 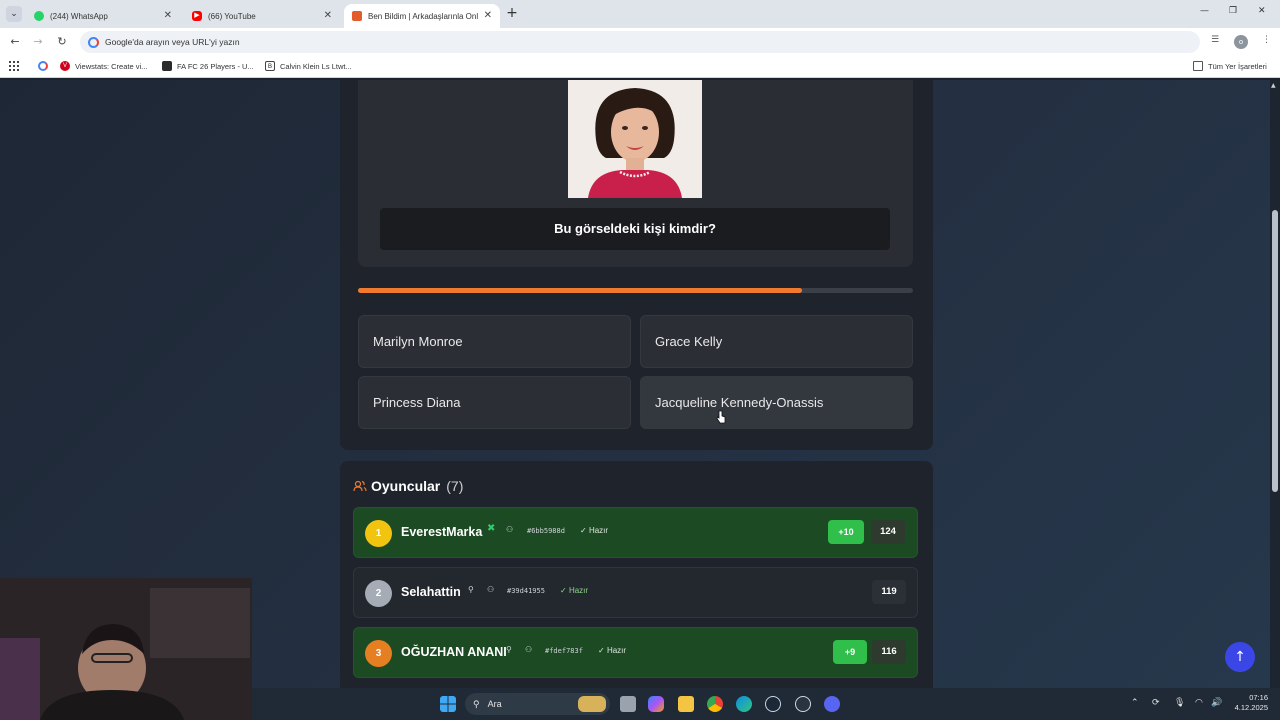 What do you see at coordinates (1199, 703) in the screenshot?
I see `wifi-icon: ◠` at bounding box center [1199, 703].